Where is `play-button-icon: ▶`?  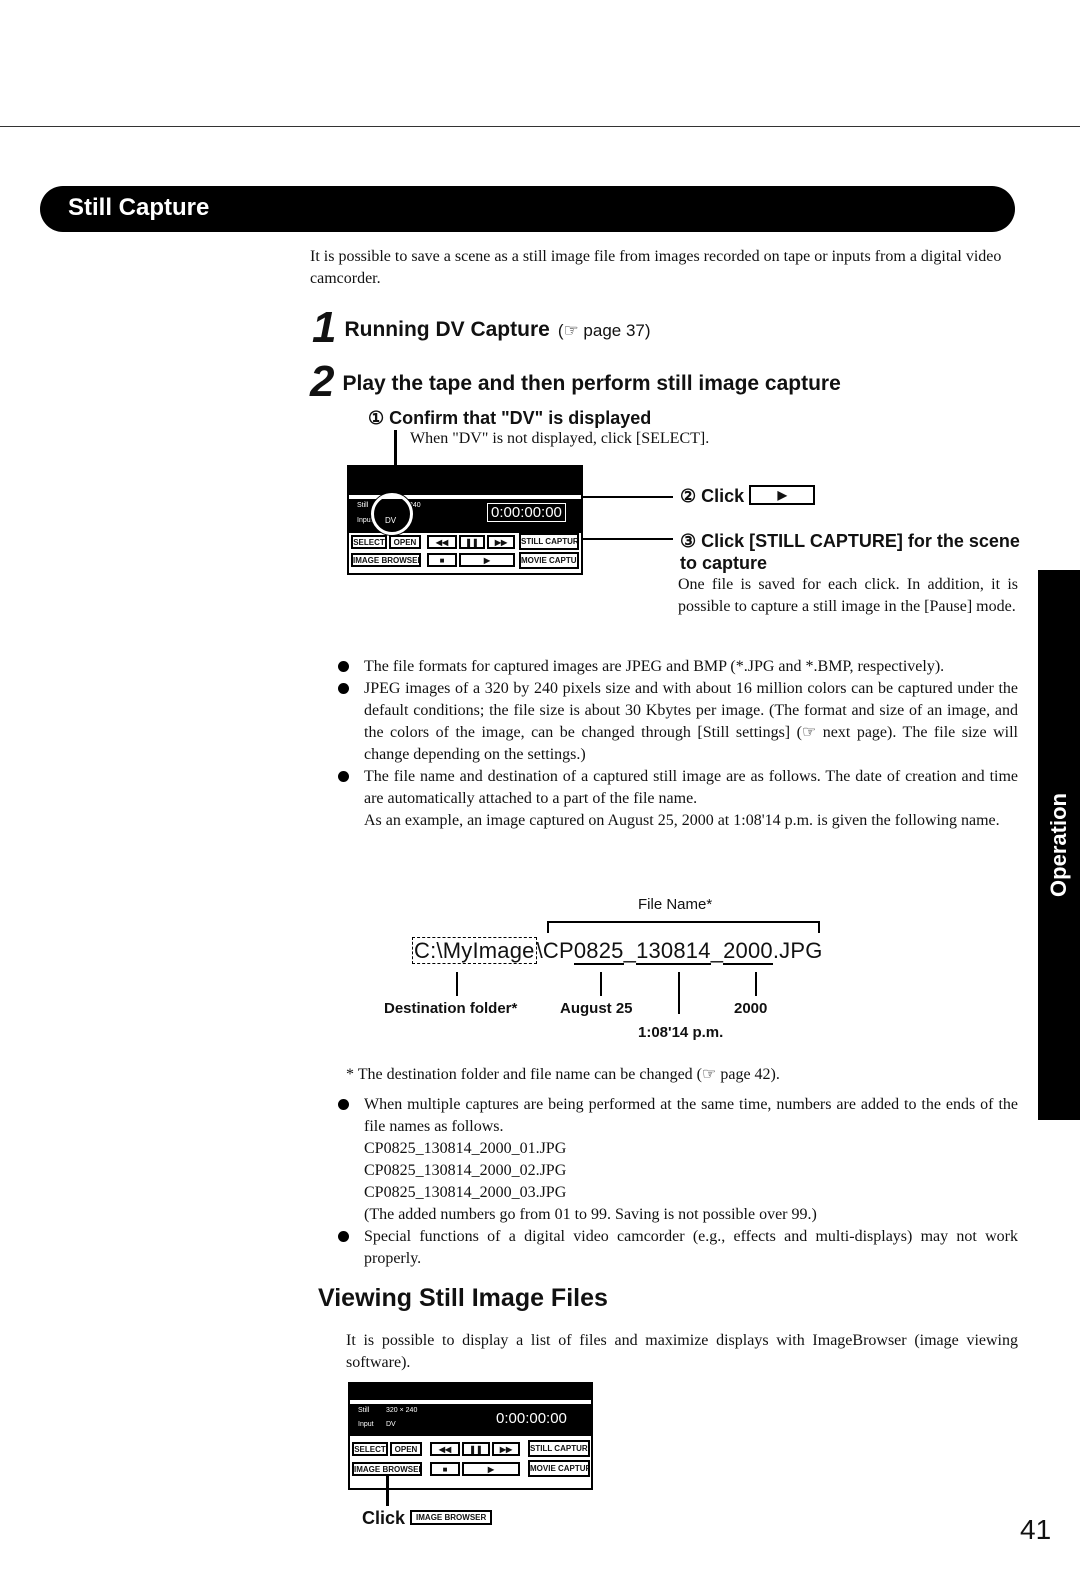
play-button-icon: ▶ is located at coordinates (782, 495).